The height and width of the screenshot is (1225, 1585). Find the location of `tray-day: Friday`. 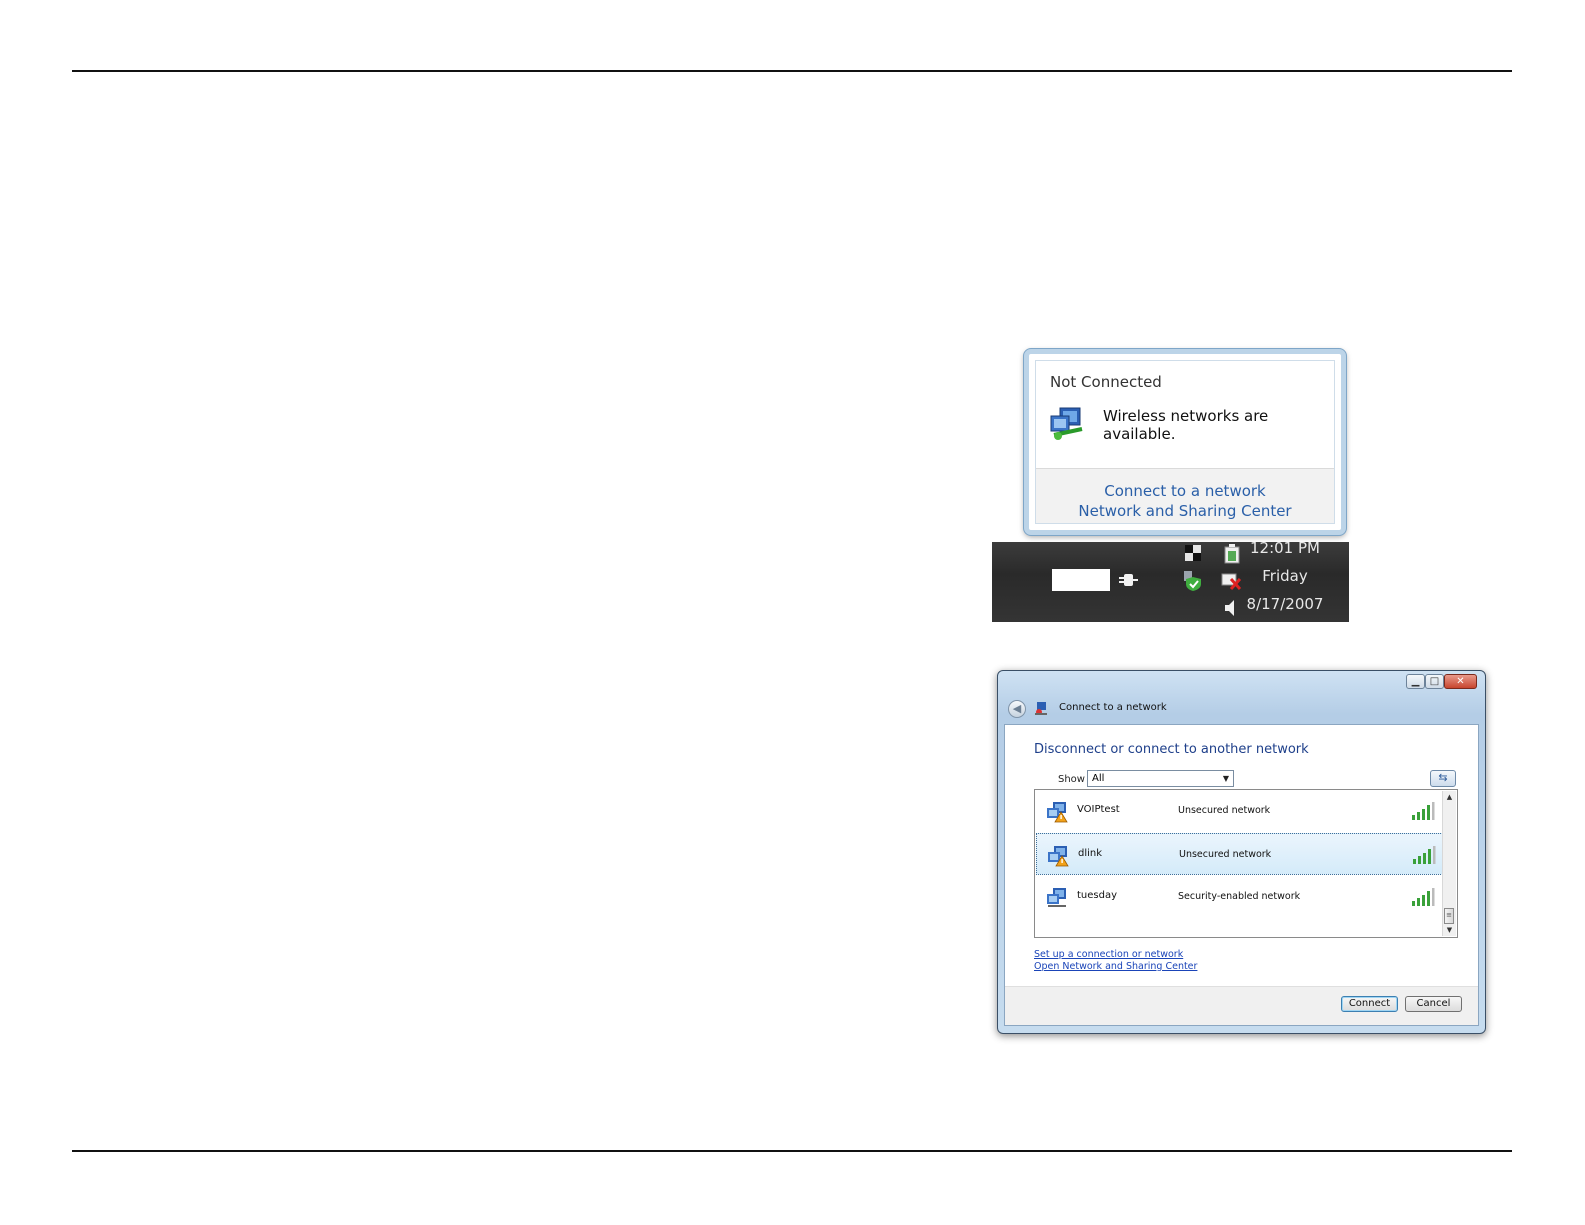

tray-day: Friday is located at coordinates (1285, 576).